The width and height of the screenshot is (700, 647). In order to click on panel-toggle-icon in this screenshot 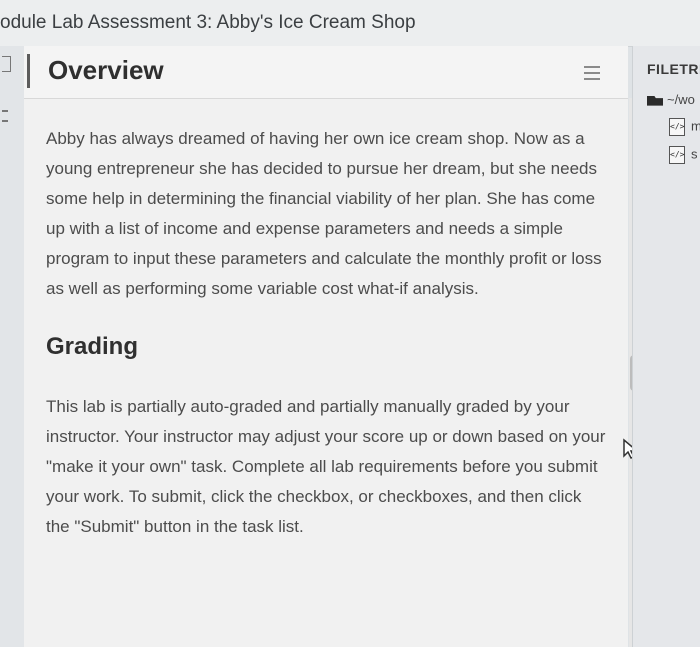, I will do `click(6, 64)`.